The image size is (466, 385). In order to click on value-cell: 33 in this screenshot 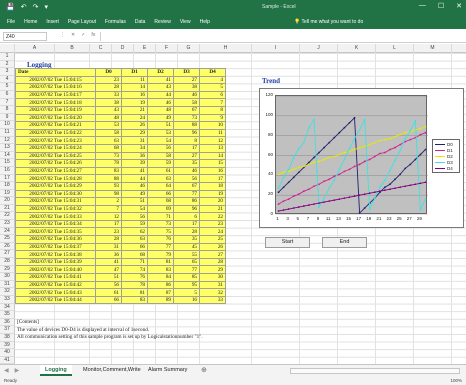, I will do `click(212, 300)`.